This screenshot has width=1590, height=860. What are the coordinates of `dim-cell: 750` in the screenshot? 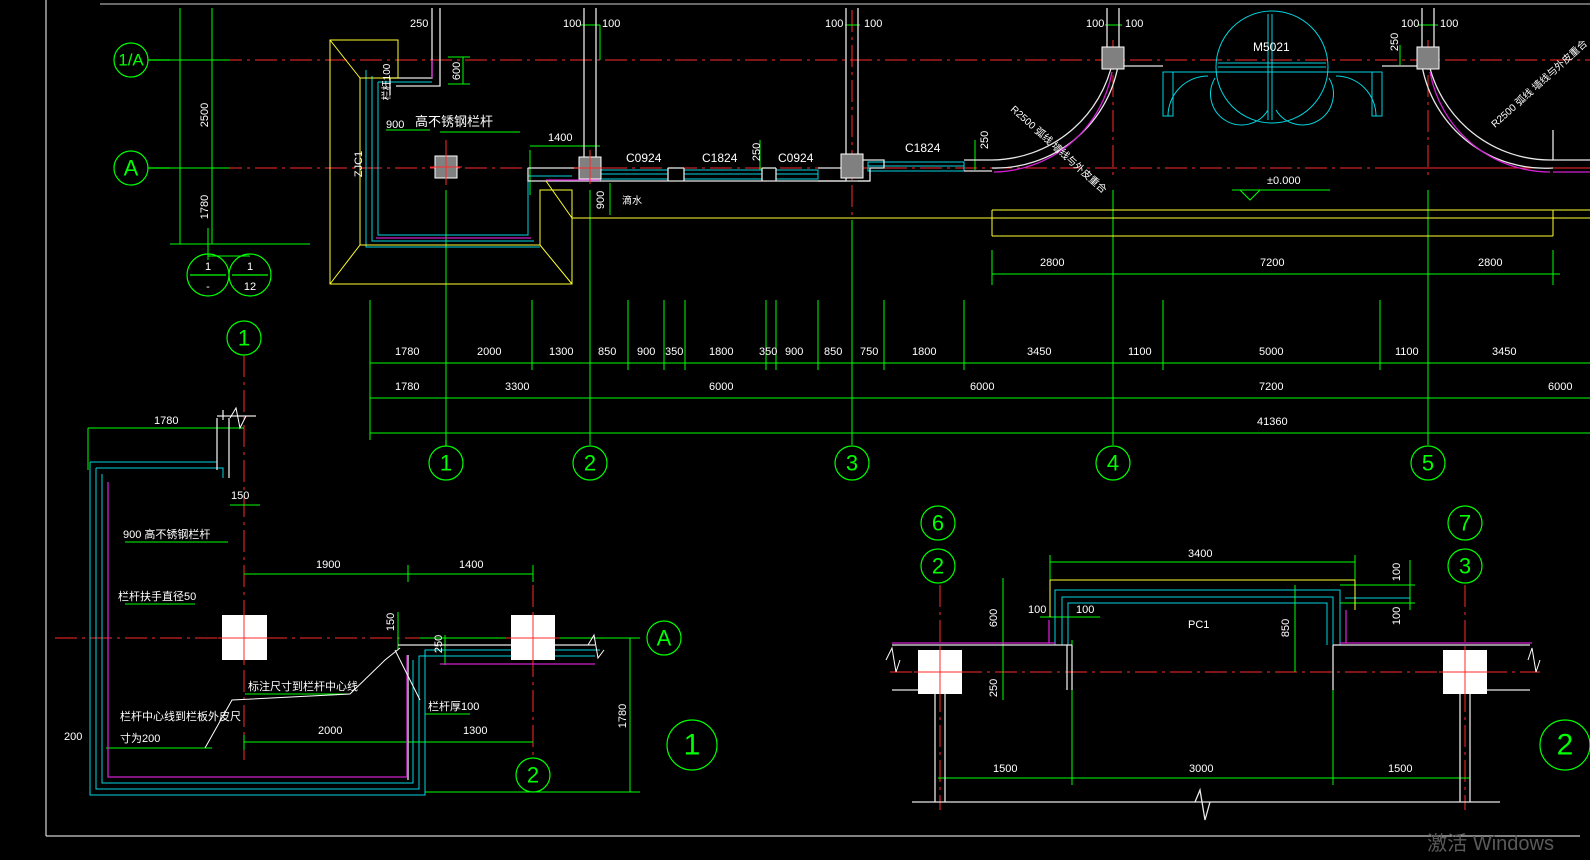 It's located at (869, 352).